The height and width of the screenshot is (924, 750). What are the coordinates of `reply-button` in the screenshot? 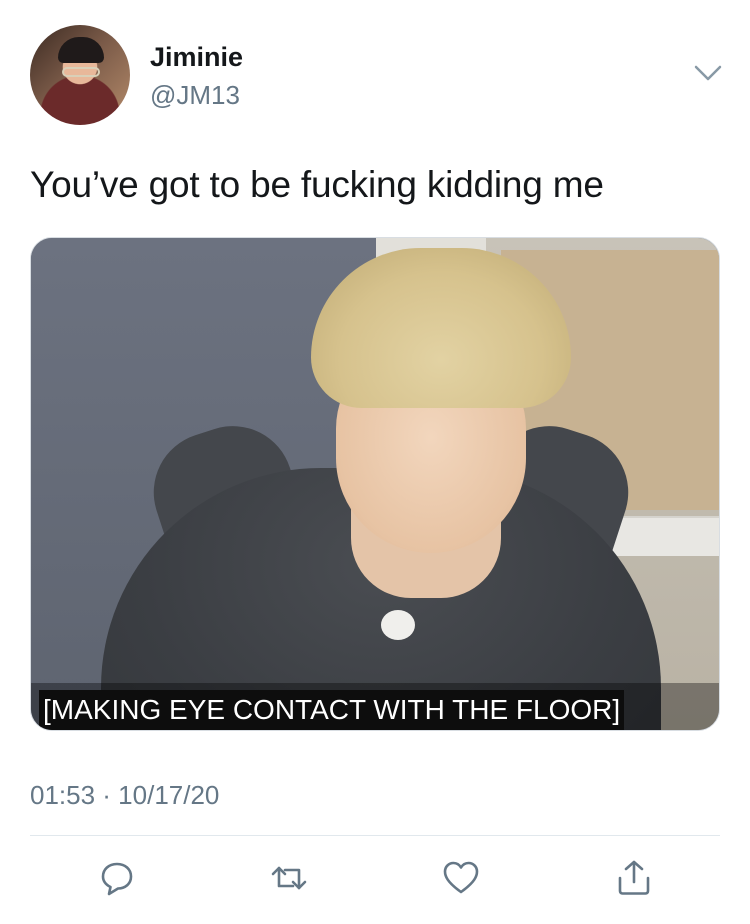 It's located at (117, 878).